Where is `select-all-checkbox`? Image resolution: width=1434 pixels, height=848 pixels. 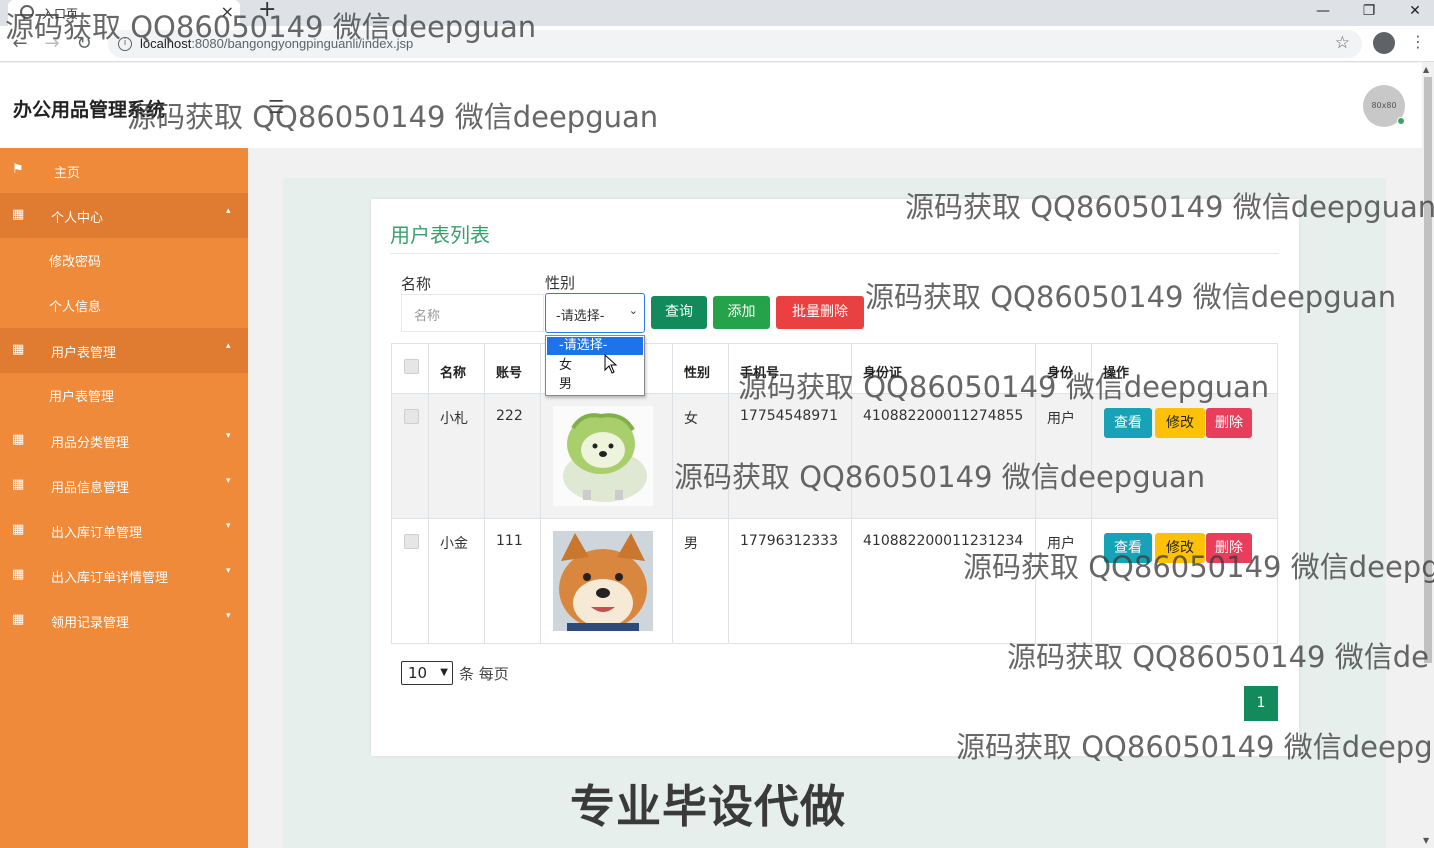 select-all-checkbox is located at coordinates (411, 366).